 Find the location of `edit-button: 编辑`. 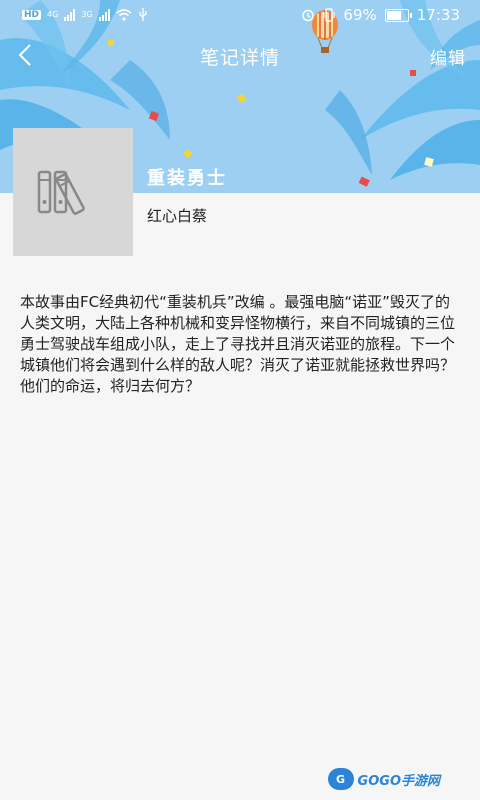

edit-button: 编辑 is located at coordinates (448, 56).